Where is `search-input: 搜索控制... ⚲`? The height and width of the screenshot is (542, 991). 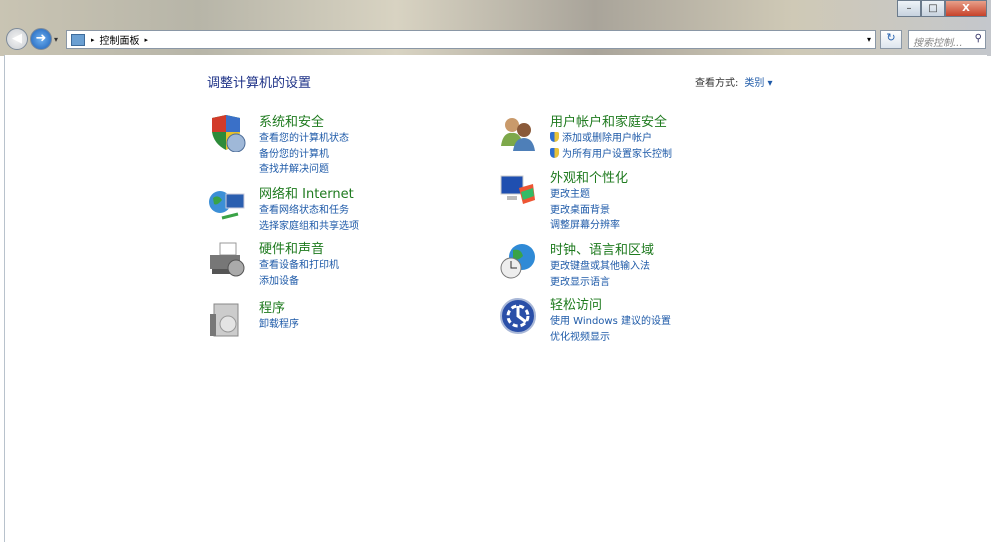 search-input: 搜索控制... ⚲ is located at coordinates (947, 39).